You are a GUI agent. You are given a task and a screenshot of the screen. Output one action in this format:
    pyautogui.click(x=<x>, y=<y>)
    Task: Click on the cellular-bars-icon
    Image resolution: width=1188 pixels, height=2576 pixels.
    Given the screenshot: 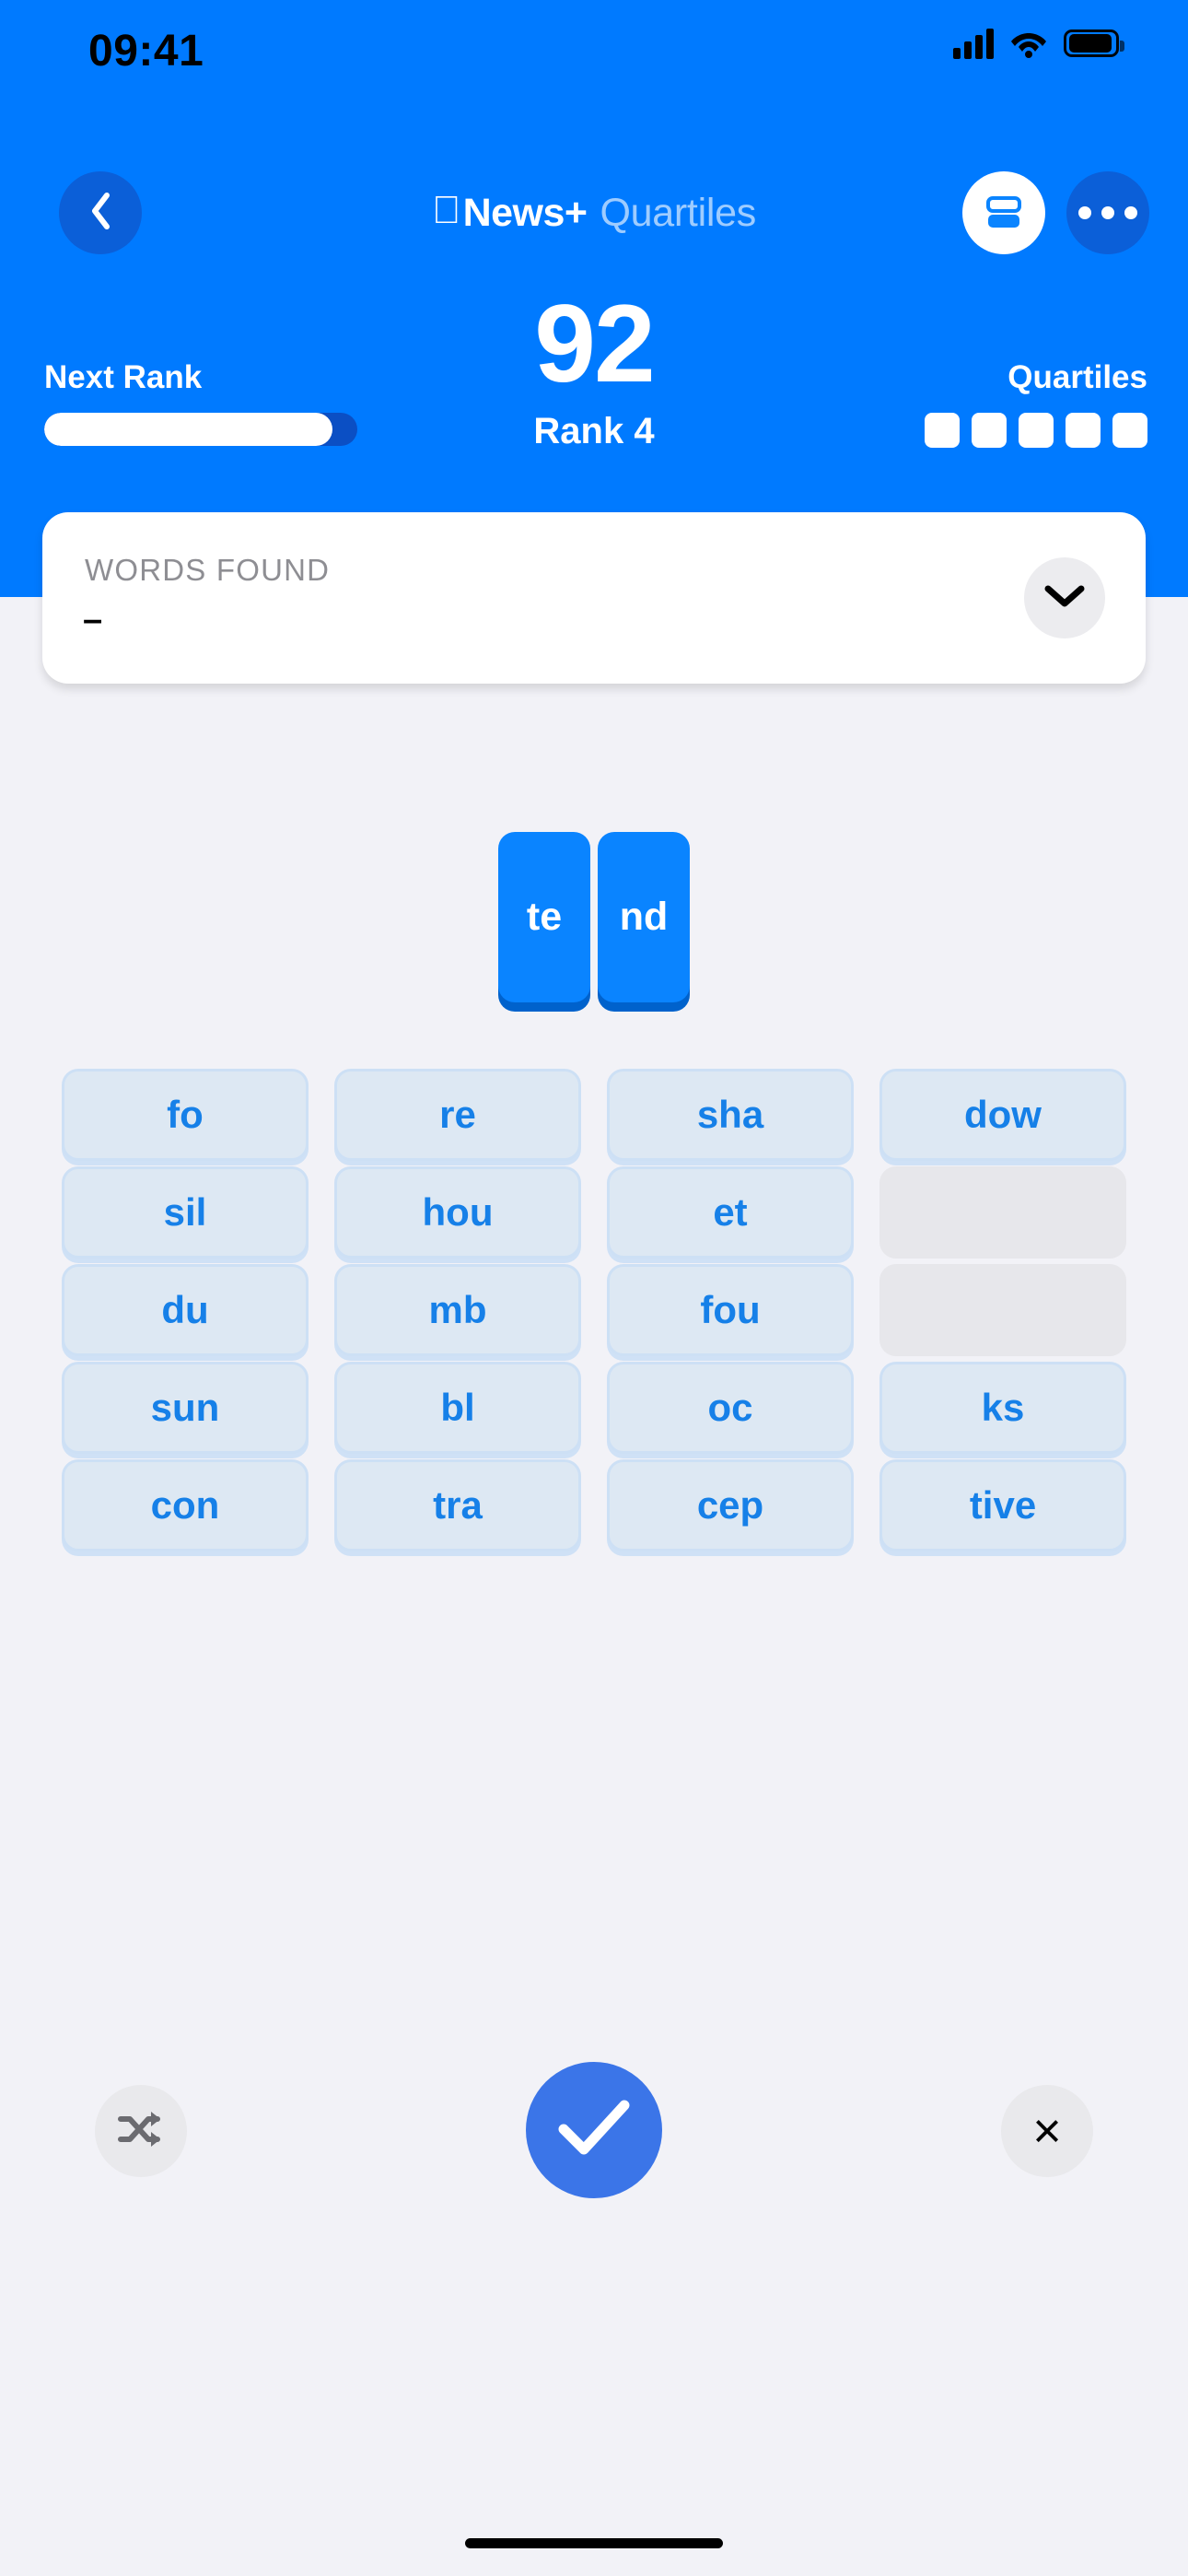 What is the action you would take?
    pyautogui.click(x=973, y=43)
    